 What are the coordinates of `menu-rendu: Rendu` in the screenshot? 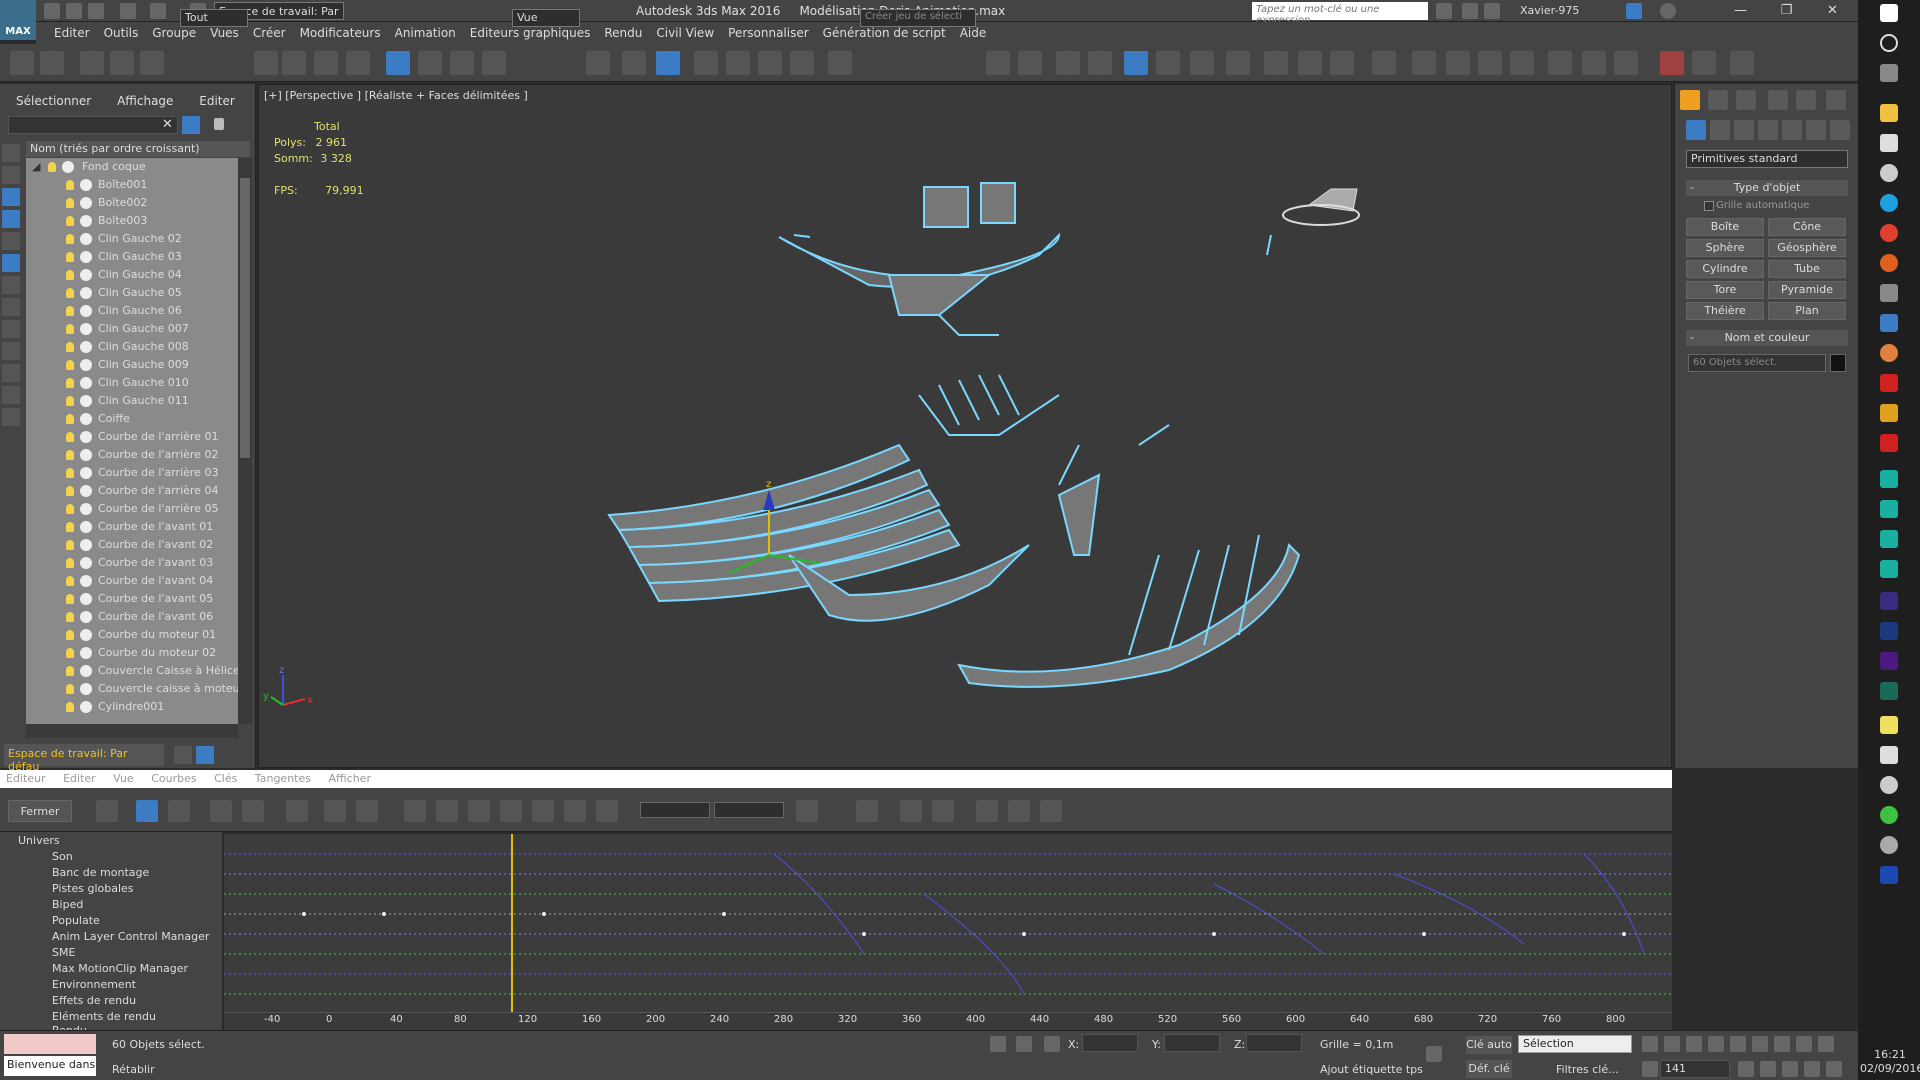 It's located at (623, 33).